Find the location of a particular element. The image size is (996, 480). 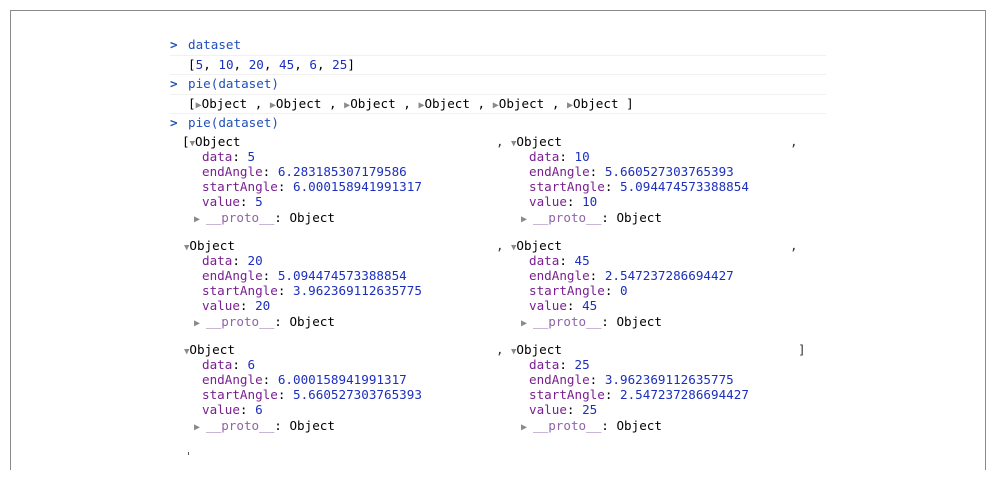

object-property: value: 45 is located at coordinates (563, 305).